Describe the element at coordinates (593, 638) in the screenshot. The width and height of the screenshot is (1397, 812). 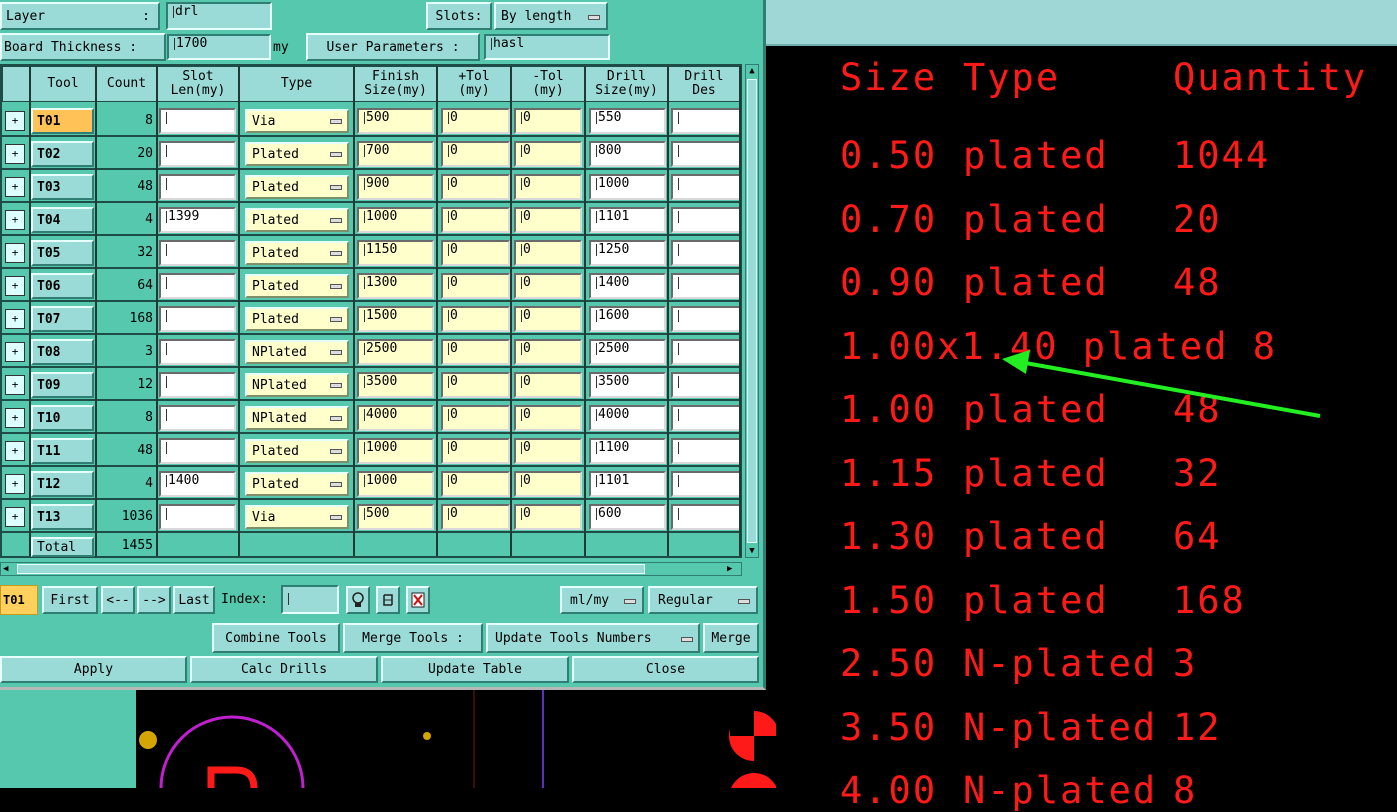
I see `merge-mode-dropdown: Update Tools Numbers` at that location.